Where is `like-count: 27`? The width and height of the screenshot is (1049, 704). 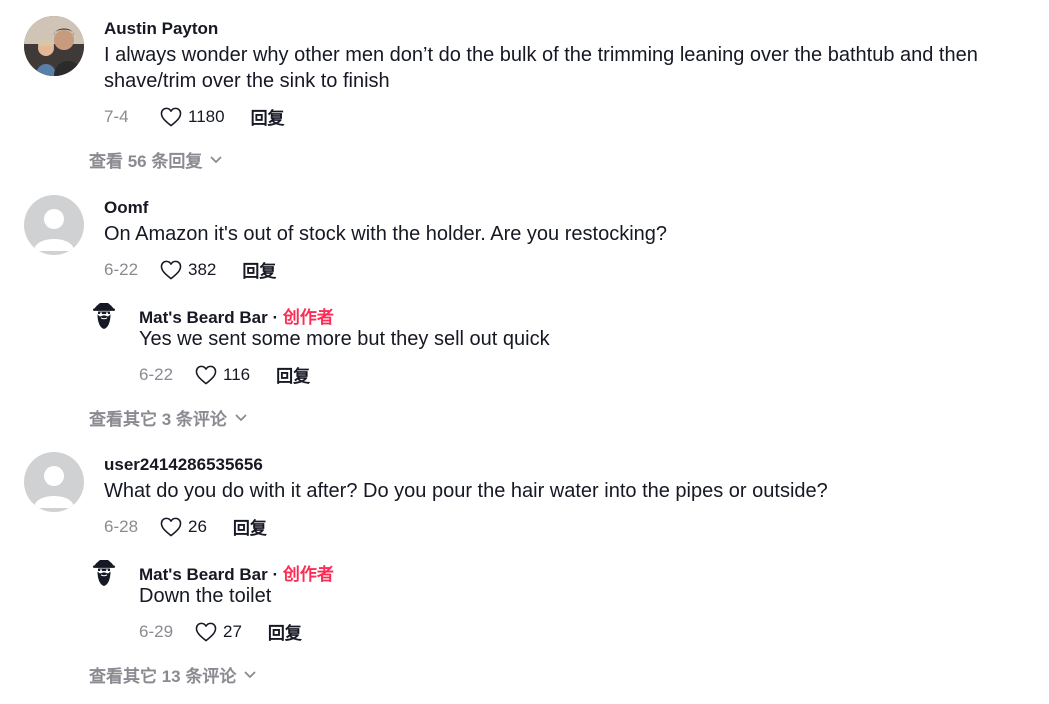
like-count: 27 is located at coordinates (232, 631).